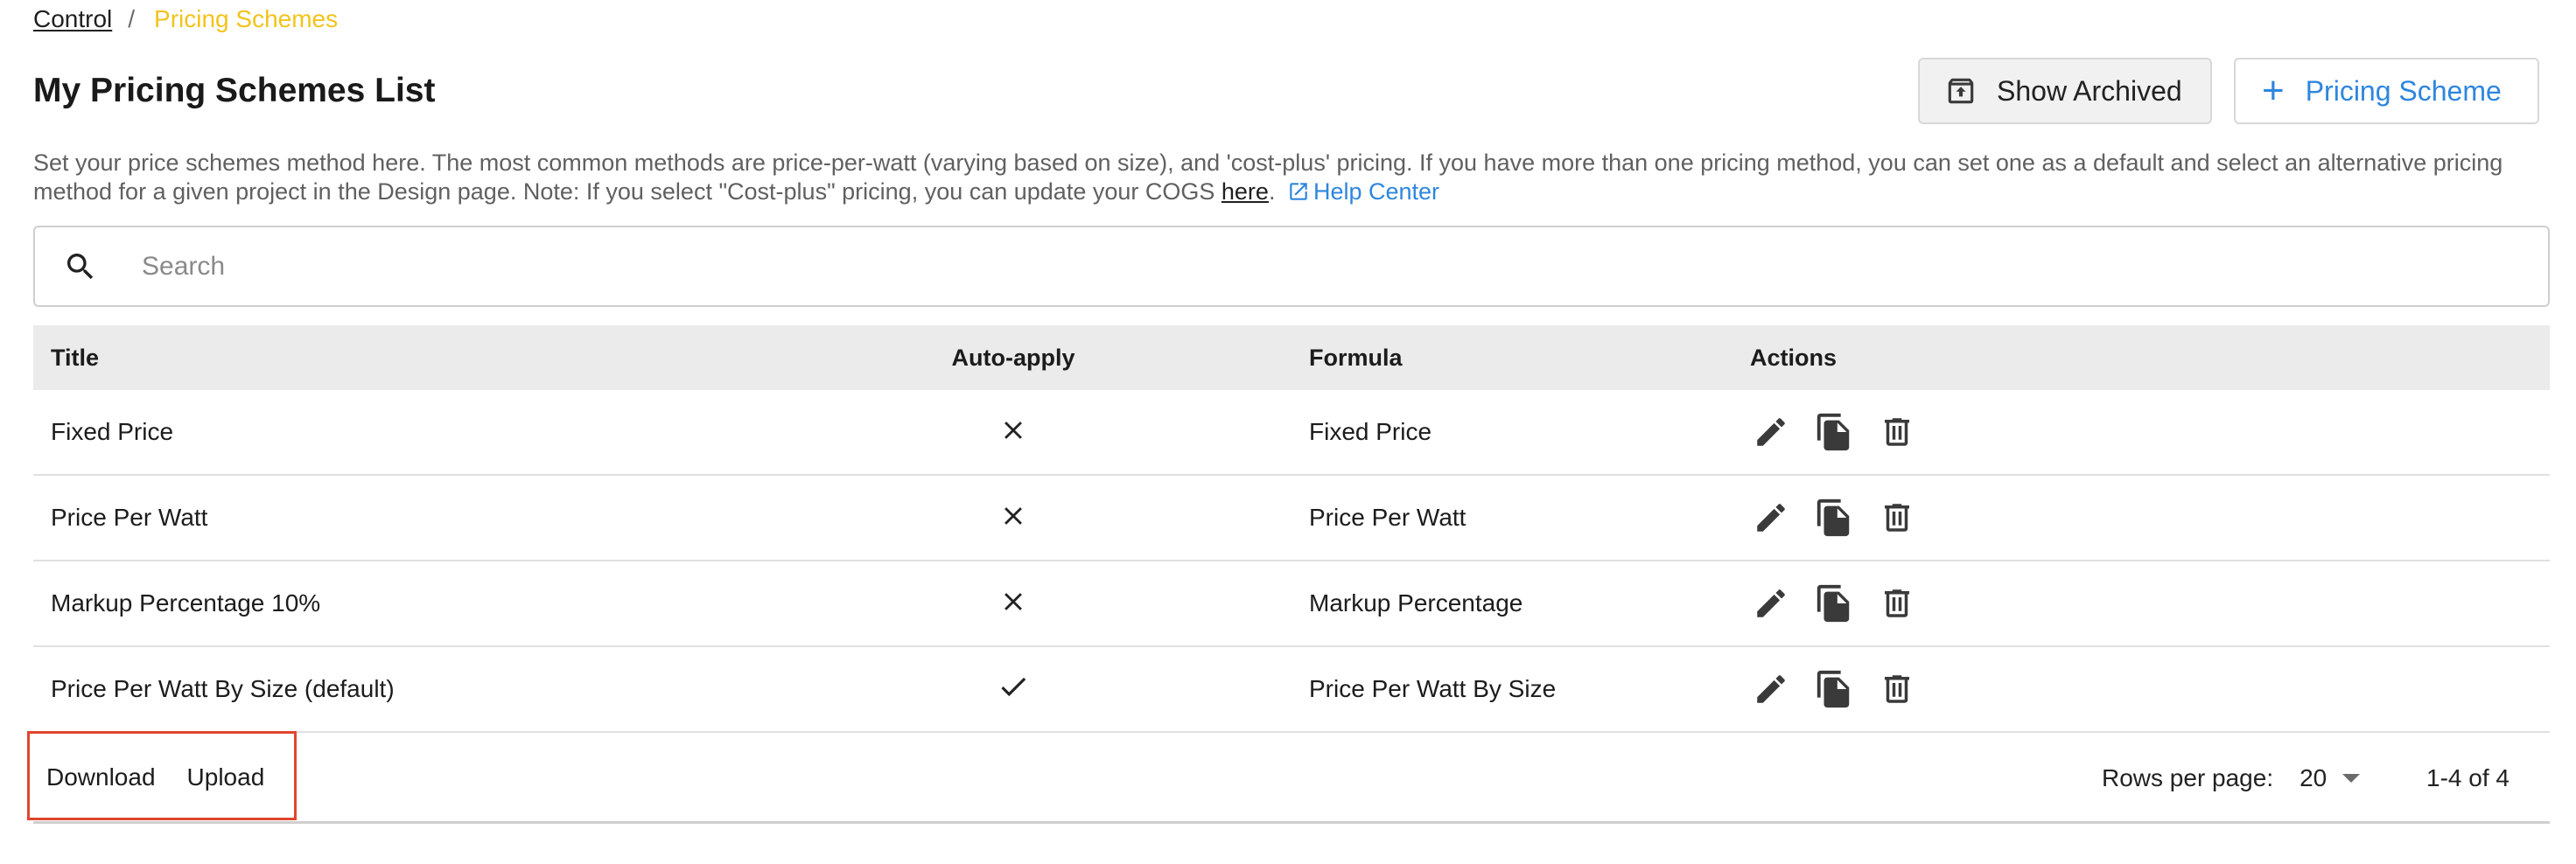  I want to click on cogs-here-link: here, so click(1245, 192).